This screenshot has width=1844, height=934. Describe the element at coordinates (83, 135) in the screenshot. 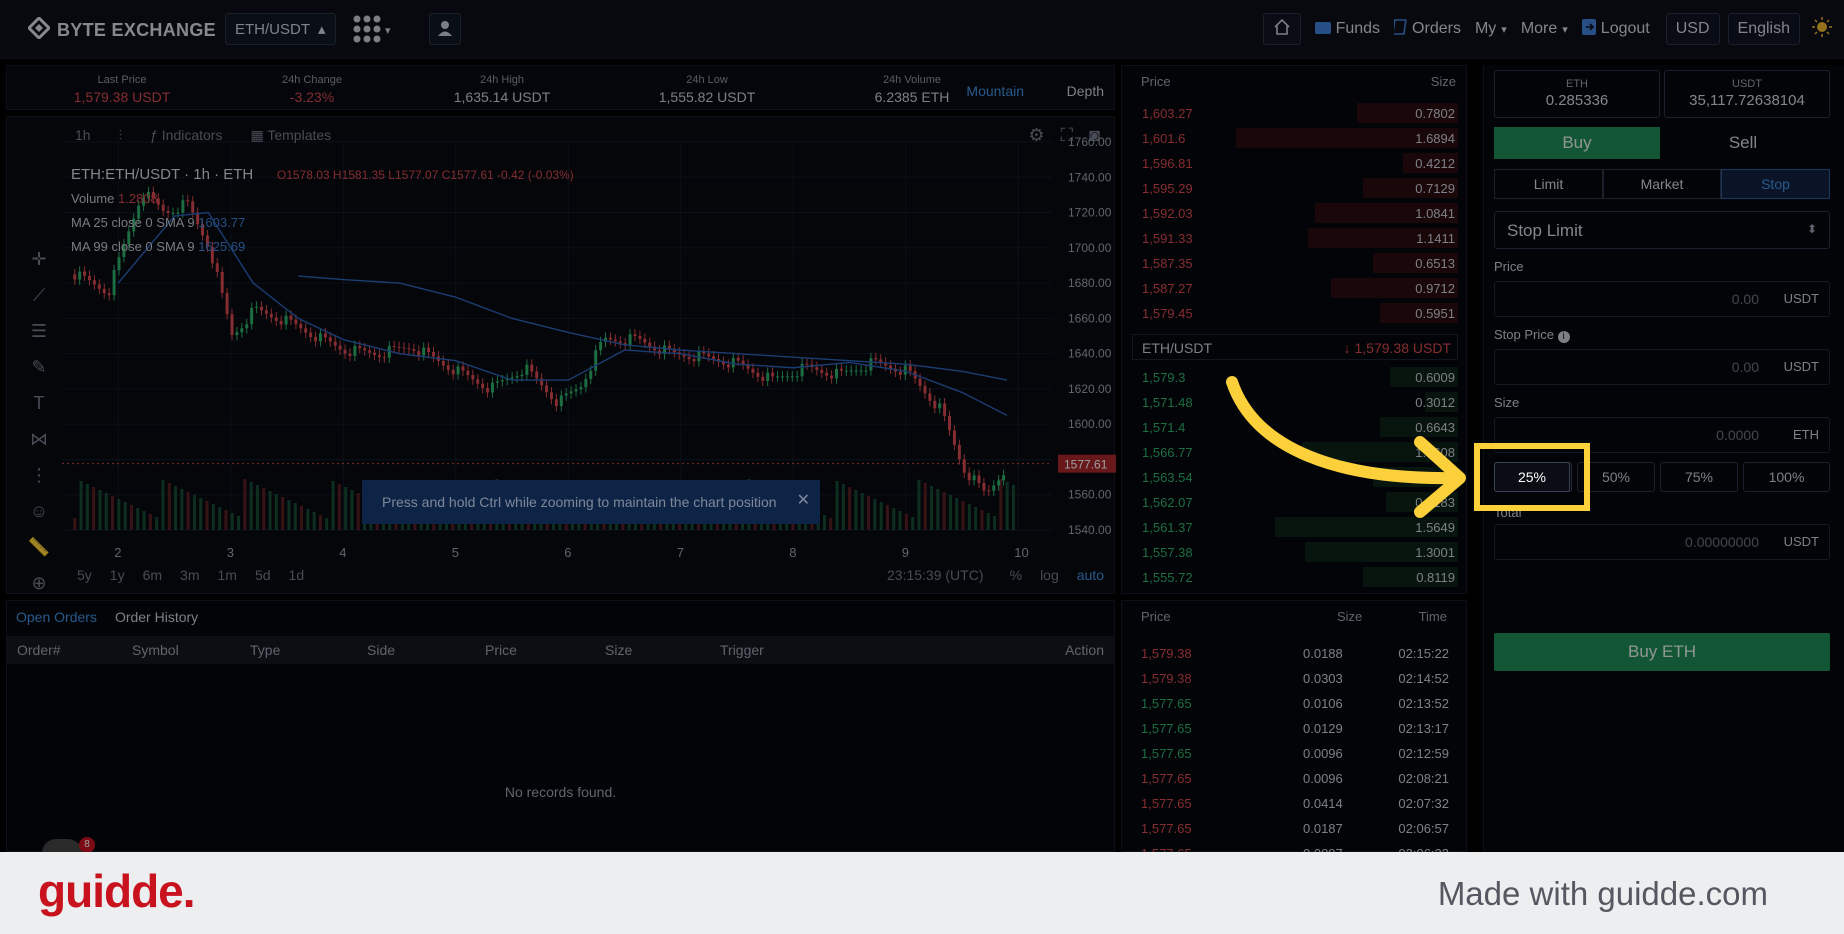

I see `interval-button: 1h` at that location.